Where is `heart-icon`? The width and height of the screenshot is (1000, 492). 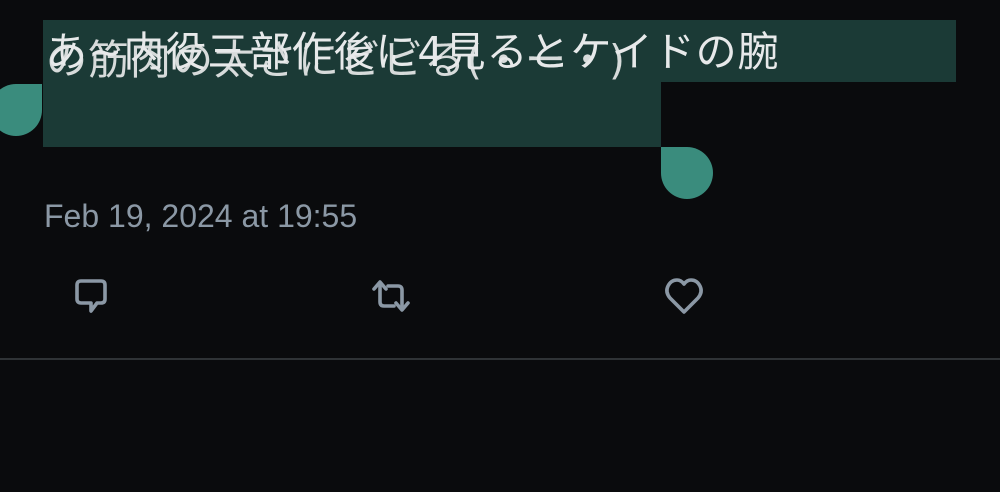 heart-icon is located at coordinates (684, 296).